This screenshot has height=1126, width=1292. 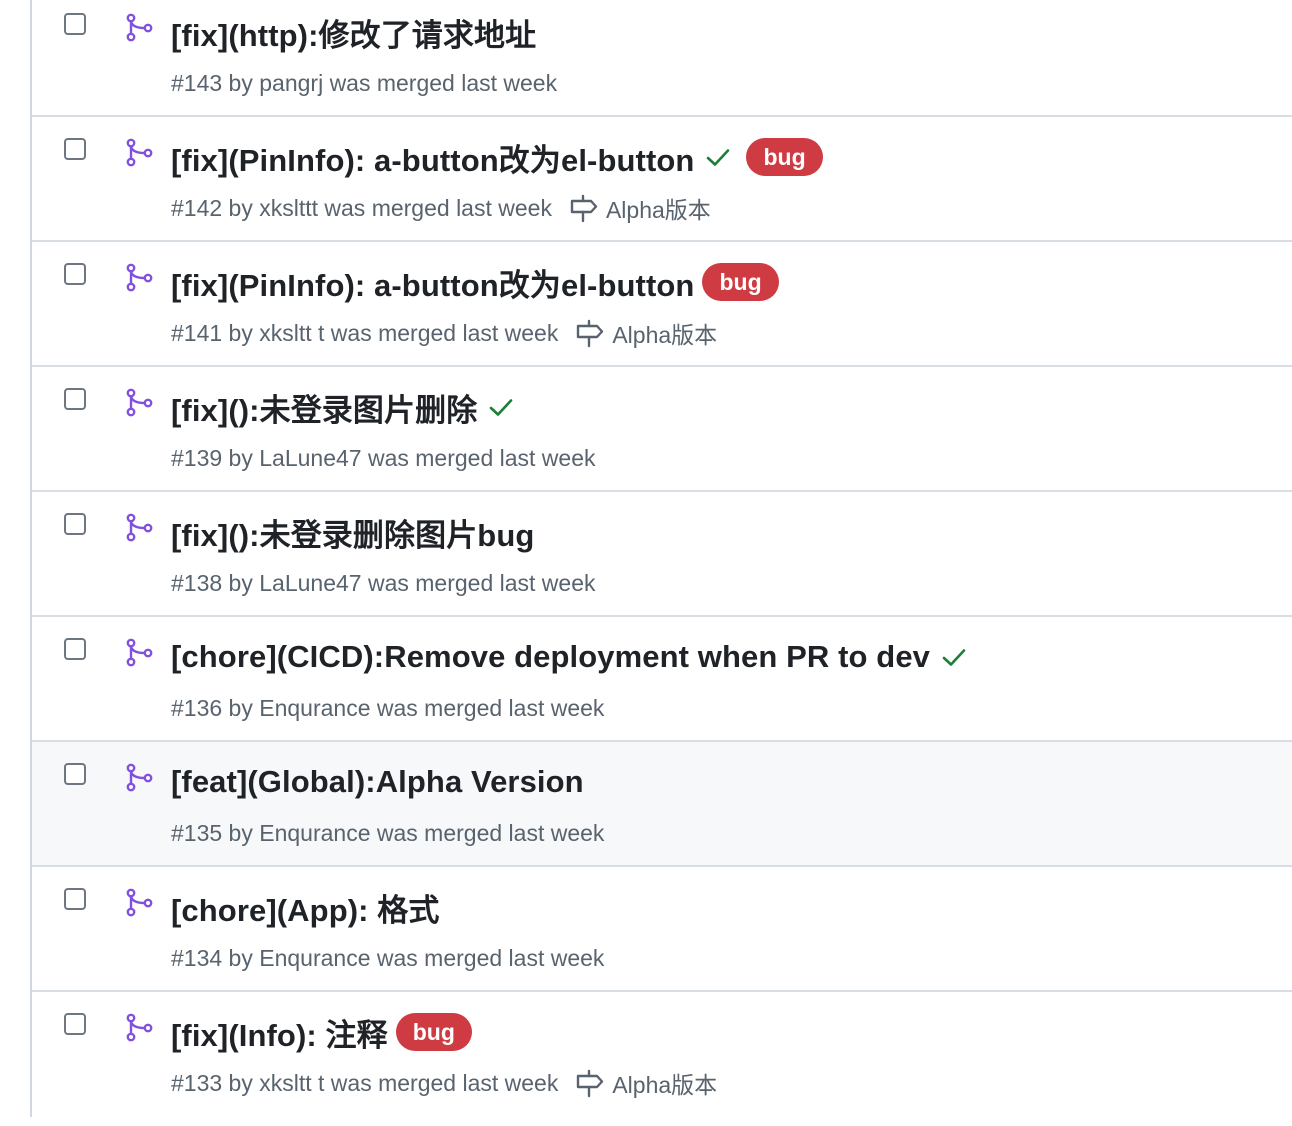 What do you see at coordinates (388, 707) in the screenshot?
I see `pull-request-meta: #136 by Enqurance was merged last week` at bounding box center [388, 707].